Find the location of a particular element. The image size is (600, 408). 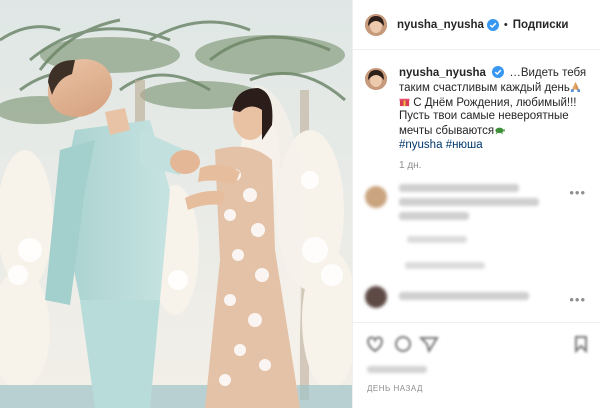

likes-count-blurred is located at coordinates (397, 369).